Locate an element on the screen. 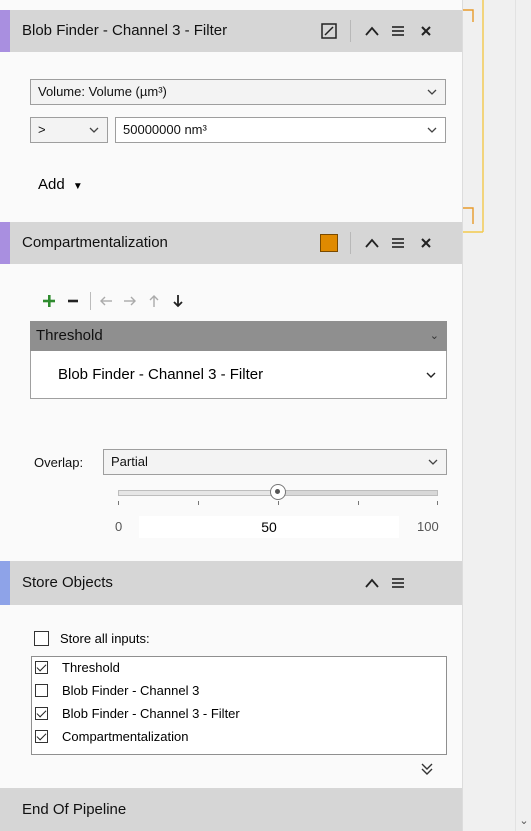 The height and width of the screenshot is (831, 531). threshold-group-header: Threshold ⌄ is located at coordinates (238, 336).